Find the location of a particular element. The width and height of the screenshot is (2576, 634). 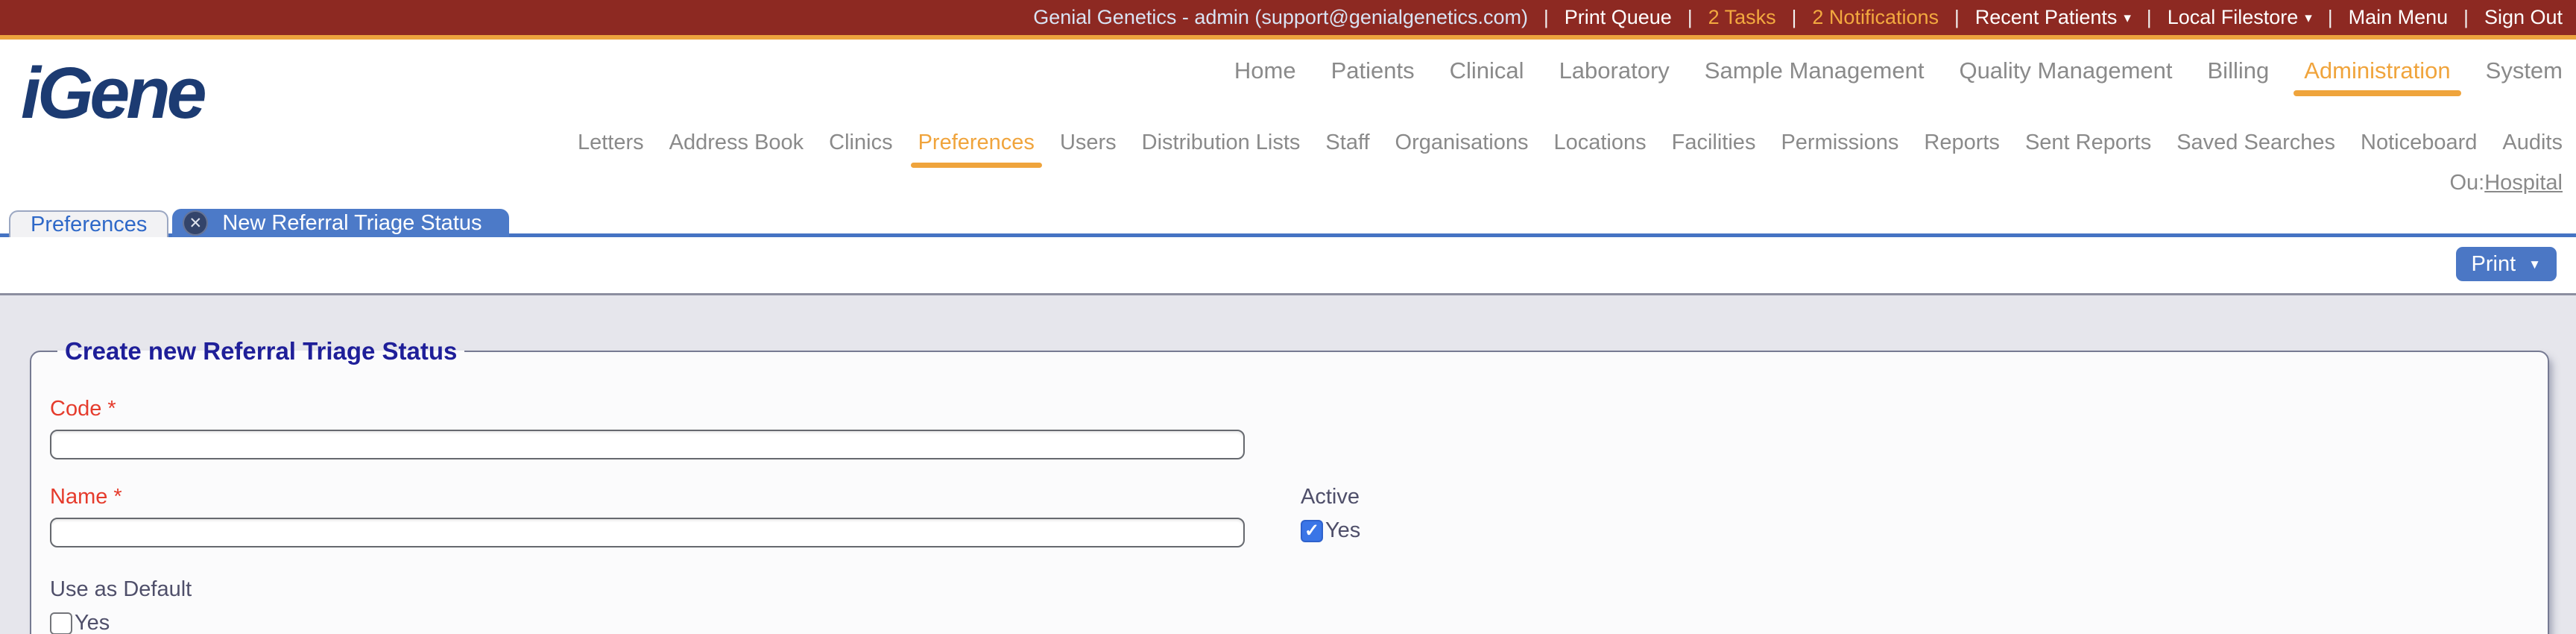

close-glyph: ✕ is located at coordinates (196, 223).